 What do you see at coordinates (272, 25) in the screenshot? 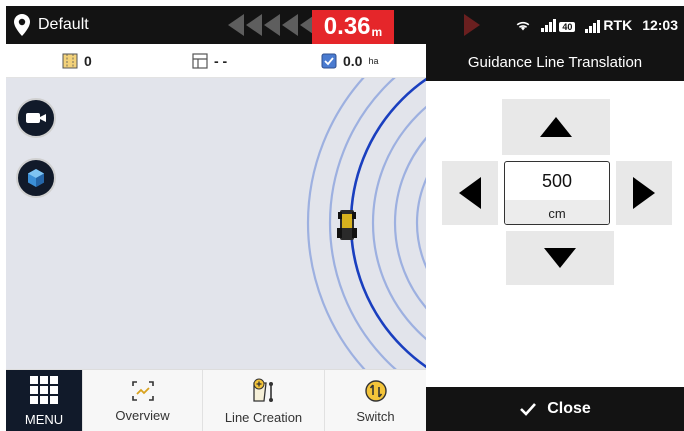
I see `steer-left-indicator` at bounding box center [272, 25].